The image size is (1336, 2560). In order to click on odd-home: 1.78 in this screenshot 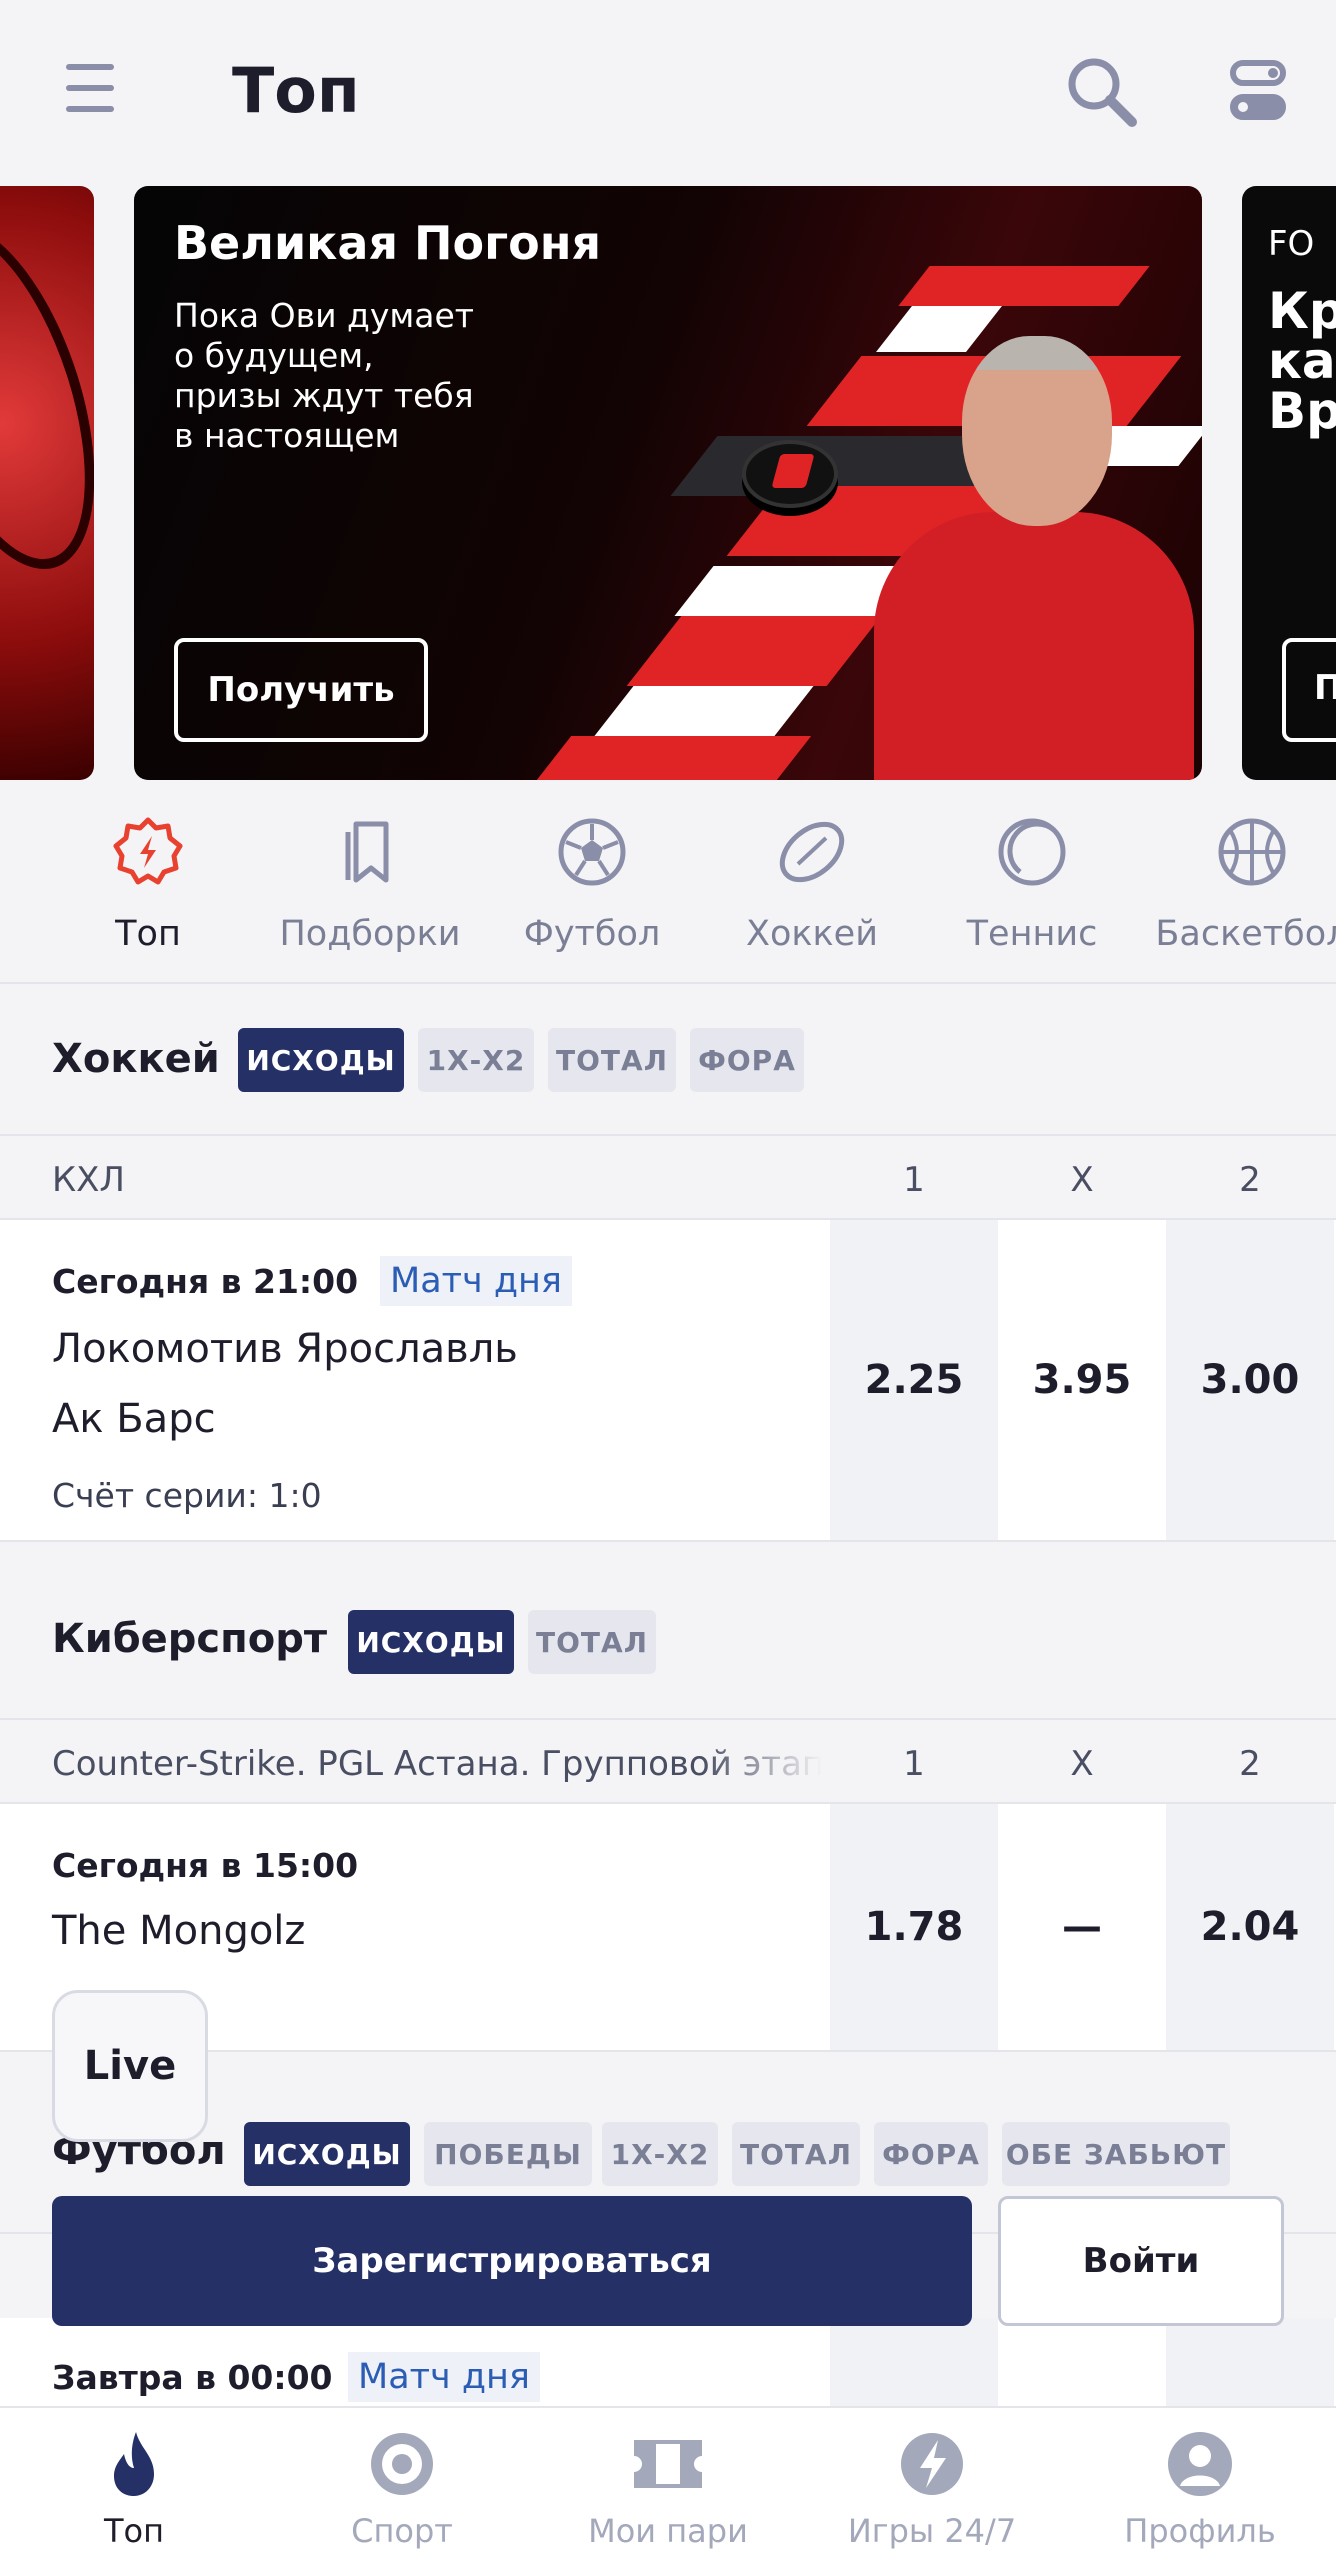, I will do `click(914, 1927)`.